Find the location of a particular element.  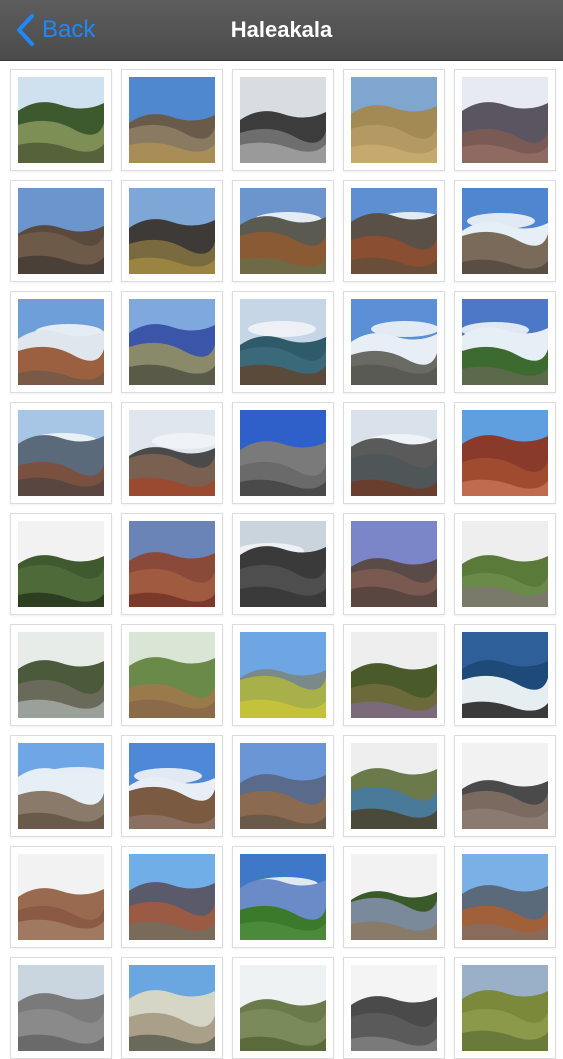

navigation-bar: Back Haleakala is located at coordinates (281, 30).